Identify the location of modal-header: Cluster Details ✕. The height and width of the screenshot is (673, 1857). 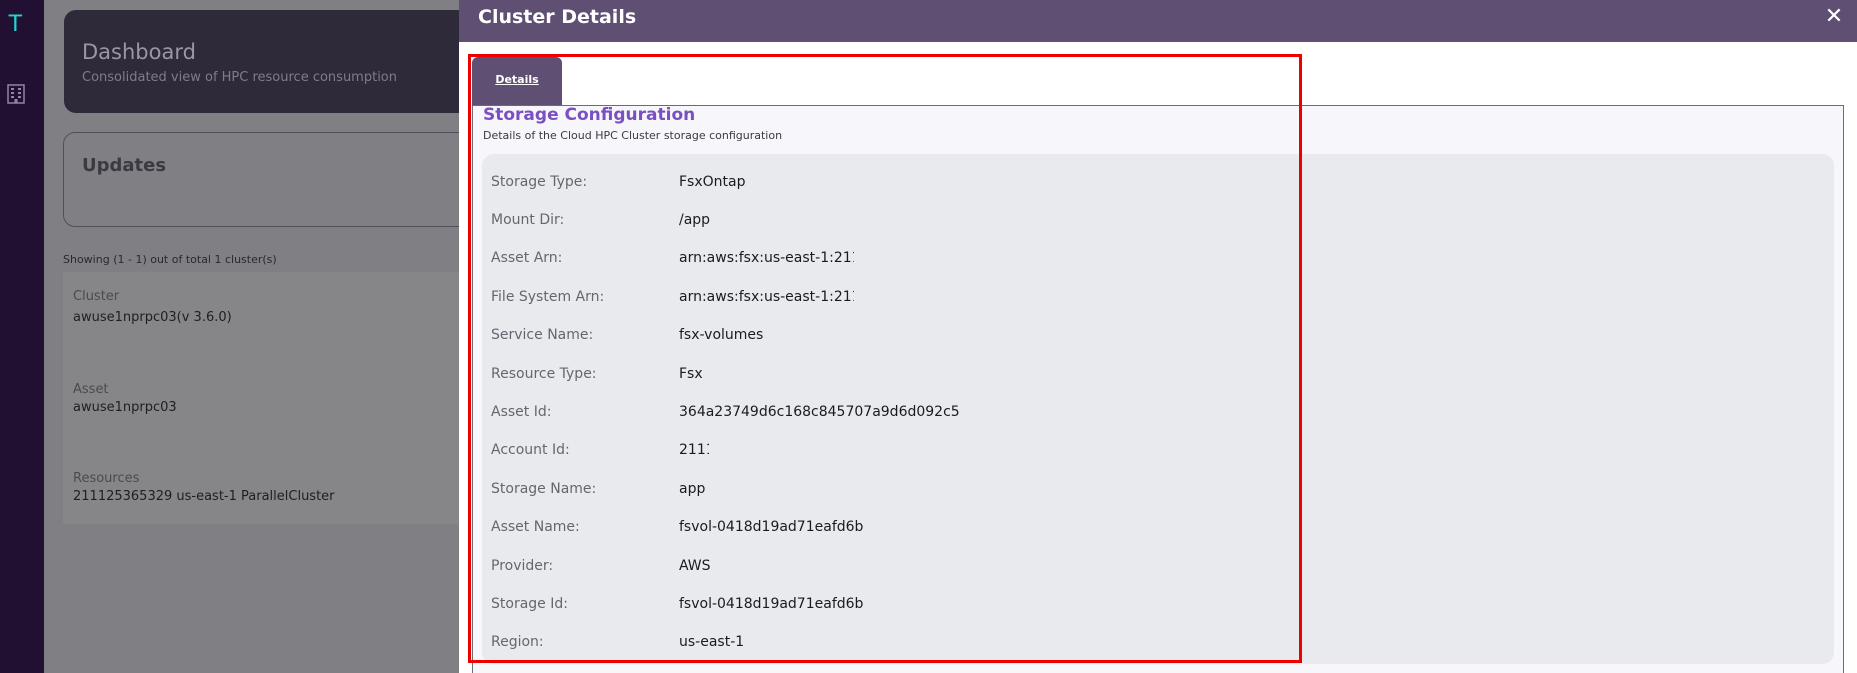
(1158, 21).